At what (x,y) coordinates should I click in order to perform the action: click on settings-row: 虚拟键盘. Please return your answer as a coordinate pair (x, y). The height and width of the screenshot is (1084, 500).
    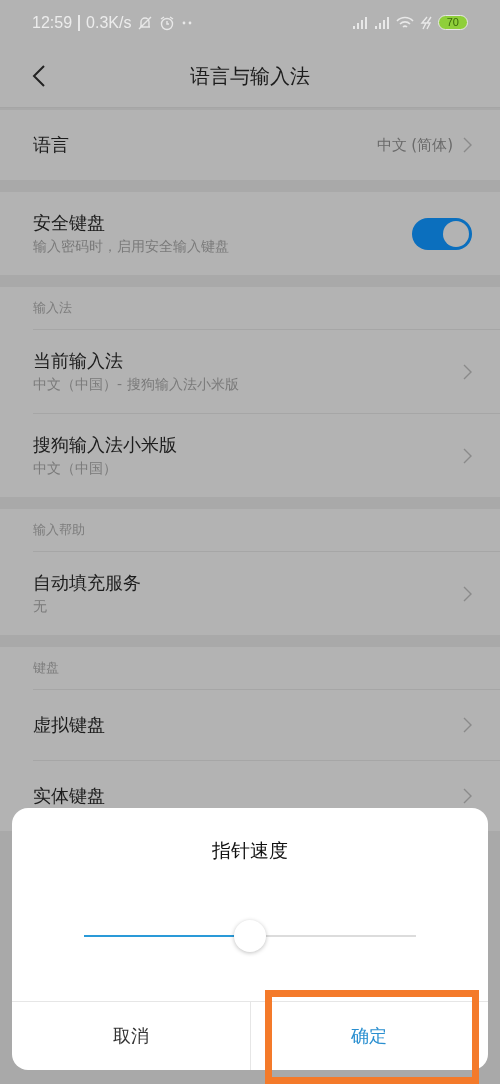
    Looking at the image, I should click on (266, 724).